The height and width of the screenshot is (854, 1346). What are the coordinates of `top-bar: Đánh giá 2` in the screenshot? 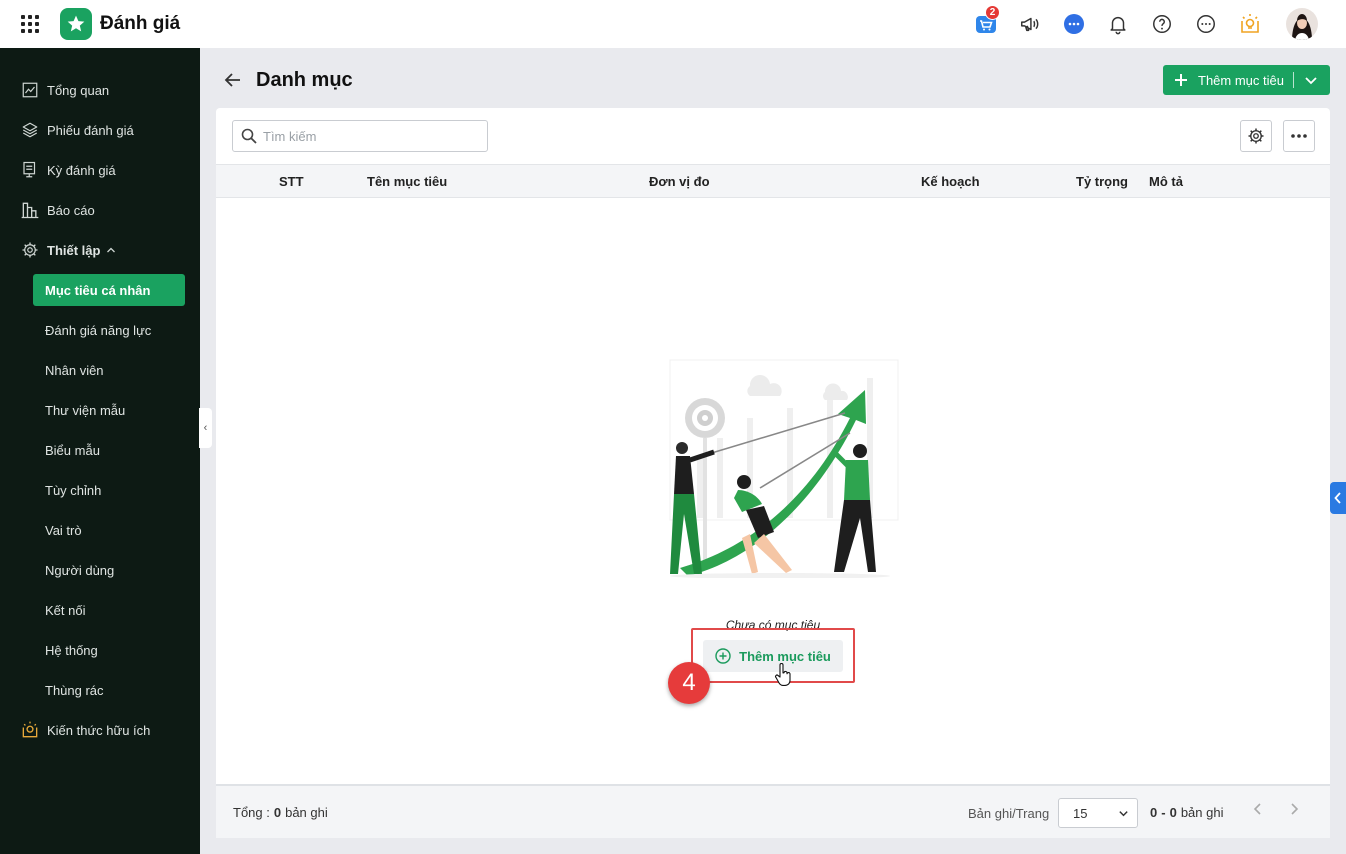 It's located at (673, 24).